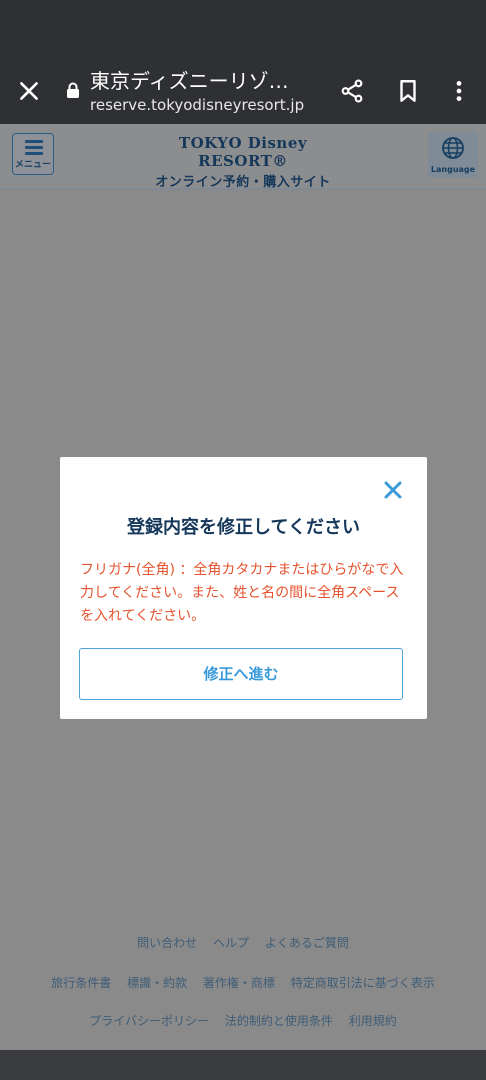 Image resolution: width=486 pixels, height=1080 pixels. Describe the element at coordinates (29, 91) in the screenshot. I see `close-tab-icon` at that location.